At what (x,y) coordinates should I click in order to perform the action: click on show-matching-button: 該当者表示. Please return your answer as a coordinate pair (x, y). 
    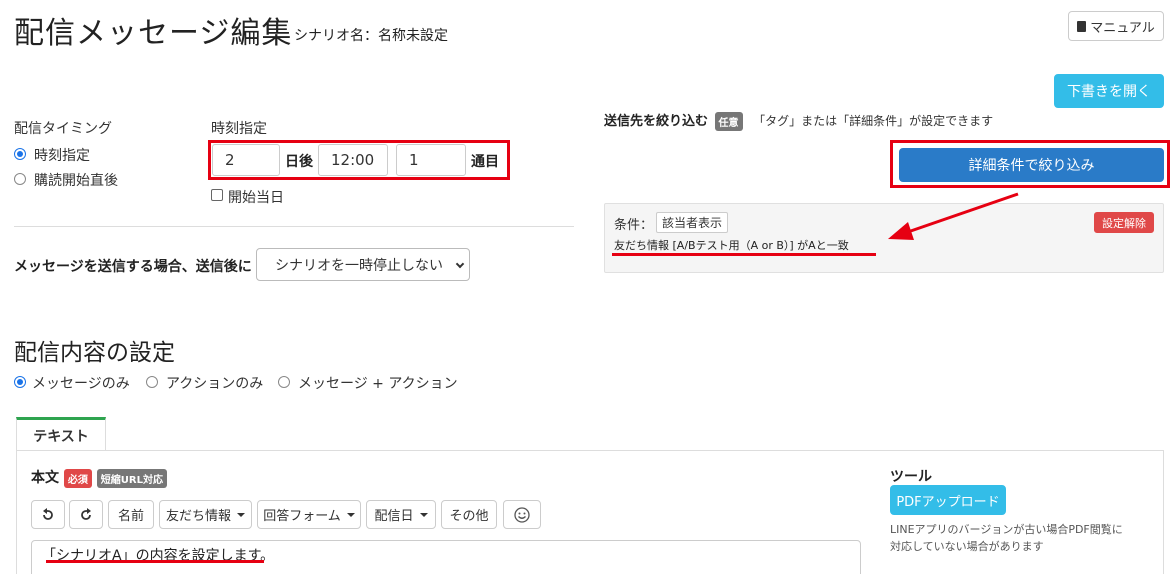
    Looking at the image, I should click on (692, 222).